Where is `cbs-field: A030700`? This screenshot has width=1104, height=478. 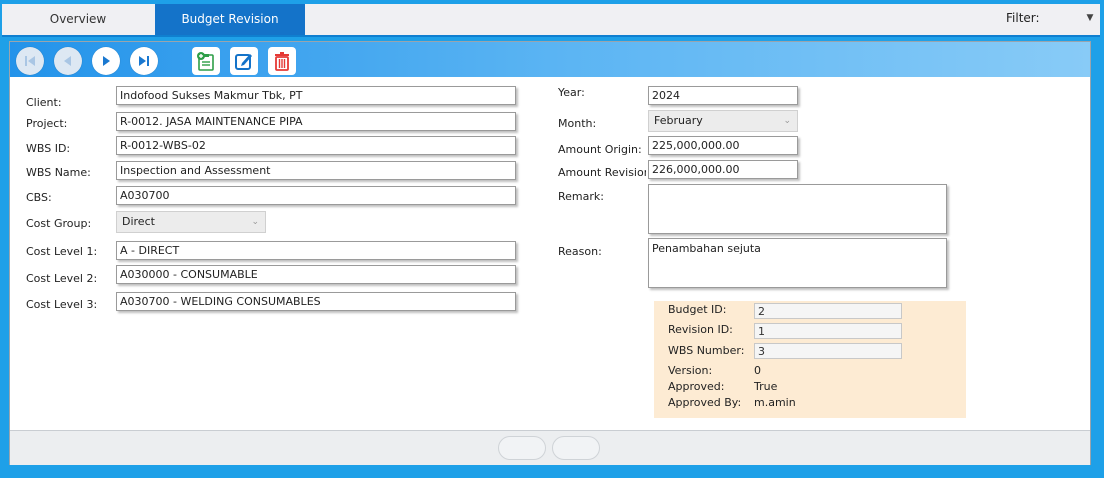 cbs-field: A030700 is located at coordinates (316, 195).